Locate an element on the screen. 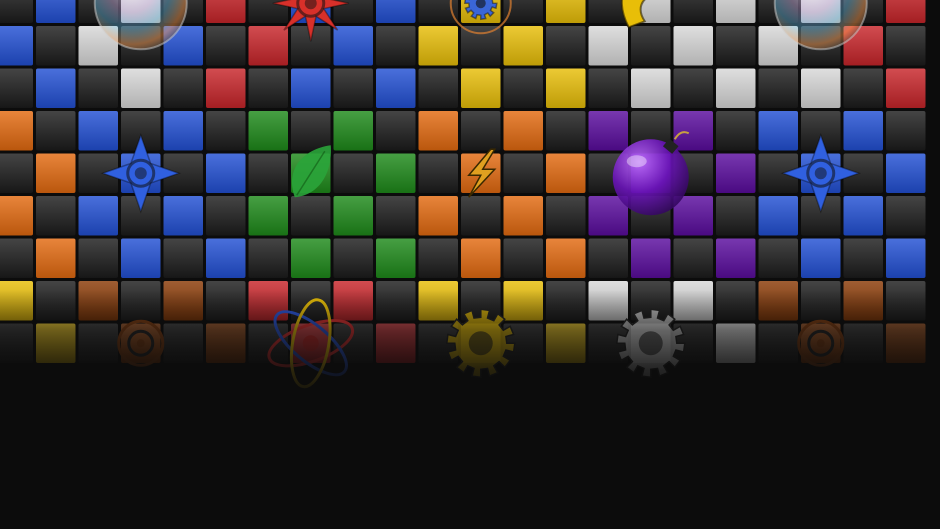  yellow-cog-icon is located at coordinates (480, 343).